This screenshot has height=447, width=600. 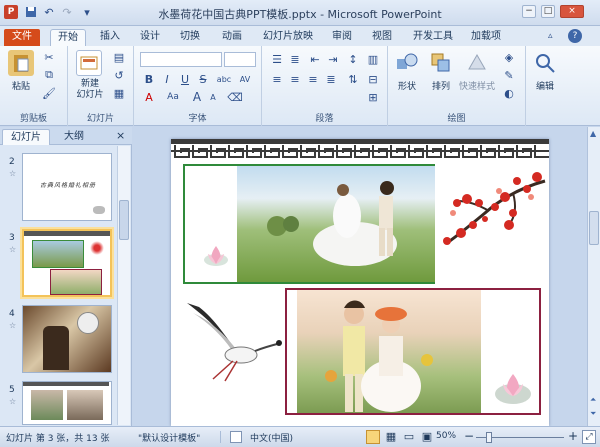 I want to click on align-left-icon: ≡, so click(x=277, y=79).